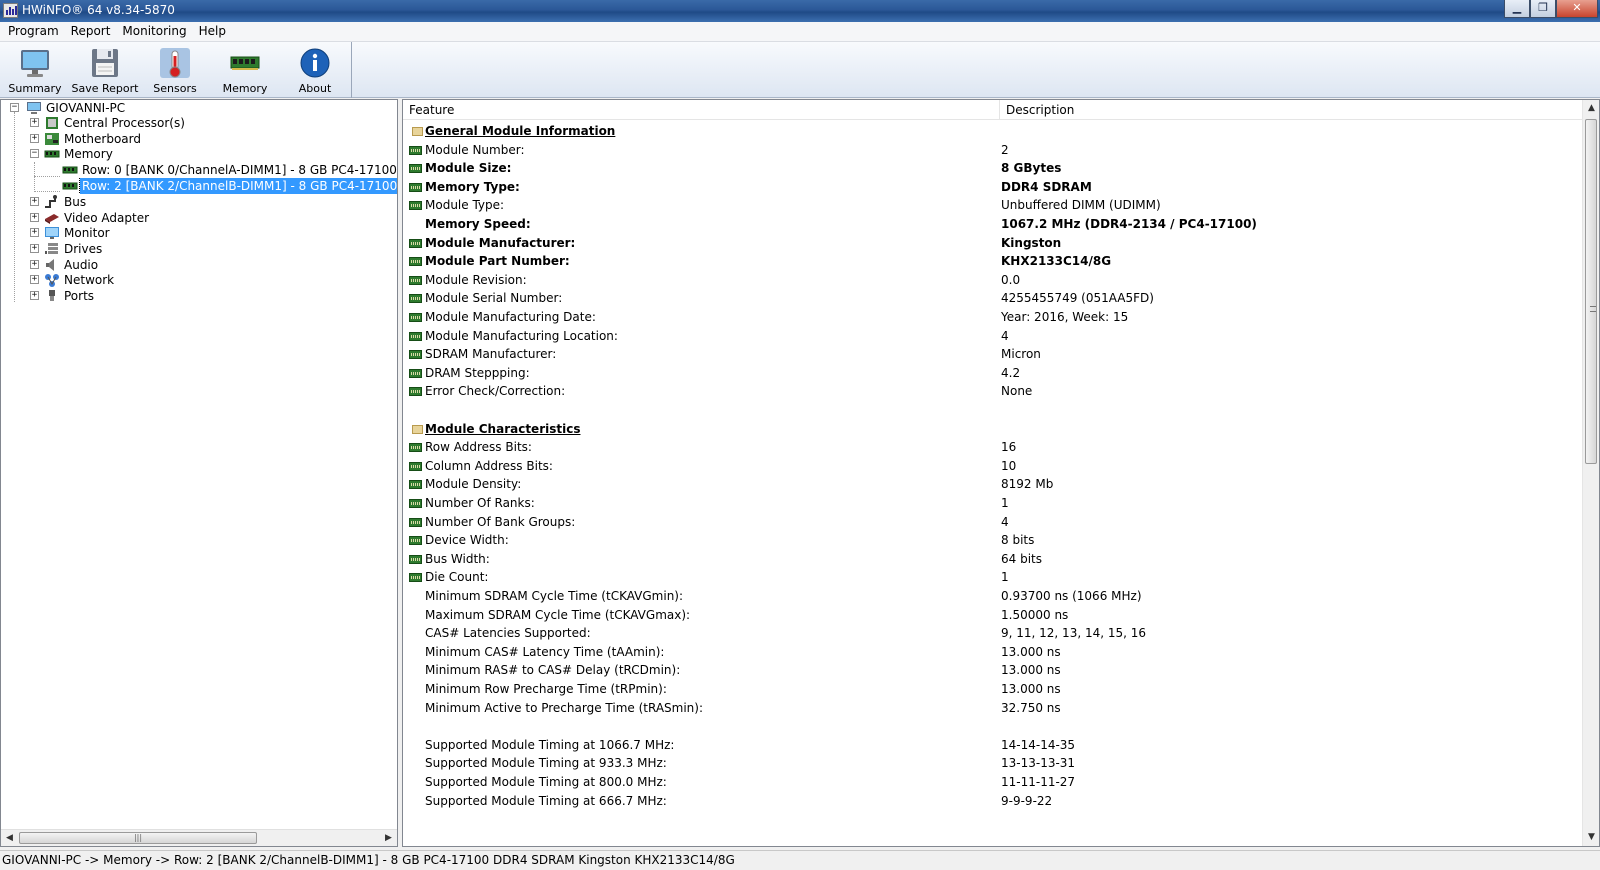 The width and height of the screenshot is (1600, 870). What do you see at coordinates (1543, 9) in the screenshot?
I see `maximize-button: ❐` at bounding box center [1543, 9].